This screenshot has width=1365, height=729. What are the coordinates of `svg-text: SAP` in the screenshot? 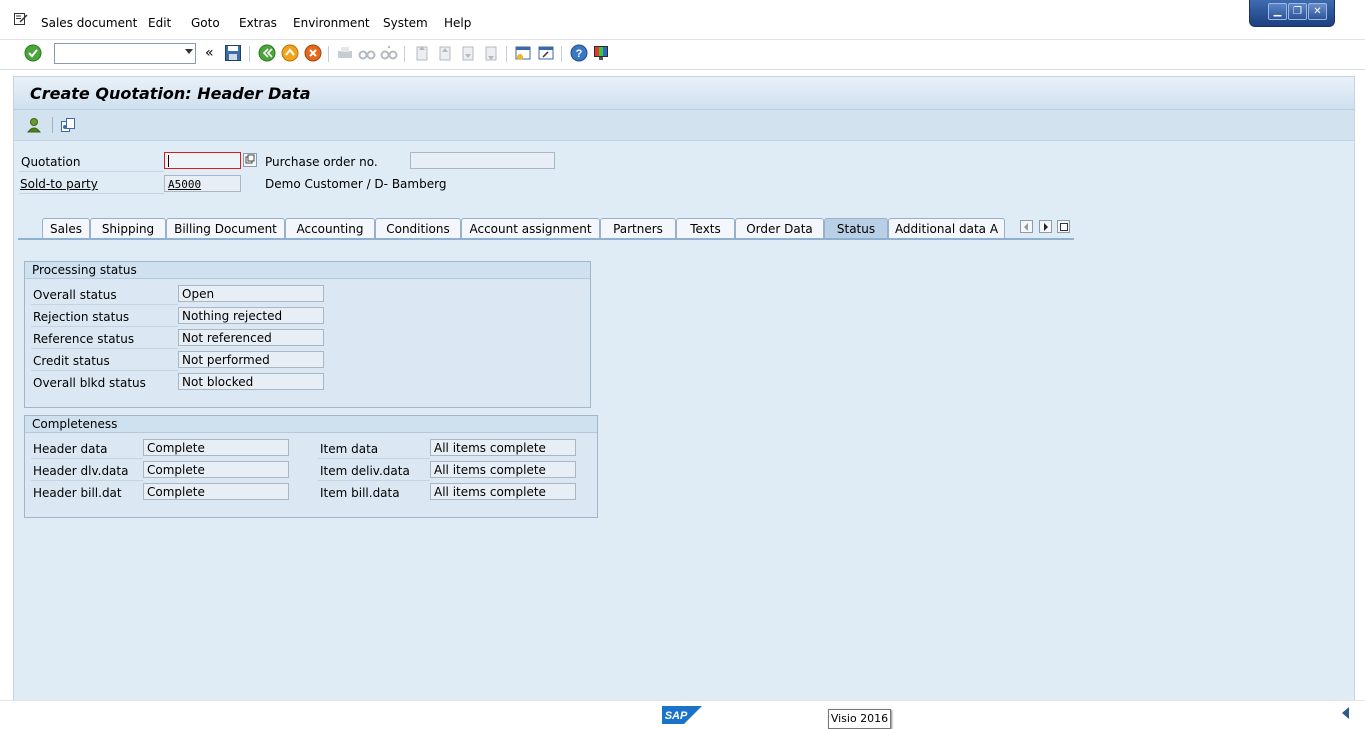 It's located at (676, 716).